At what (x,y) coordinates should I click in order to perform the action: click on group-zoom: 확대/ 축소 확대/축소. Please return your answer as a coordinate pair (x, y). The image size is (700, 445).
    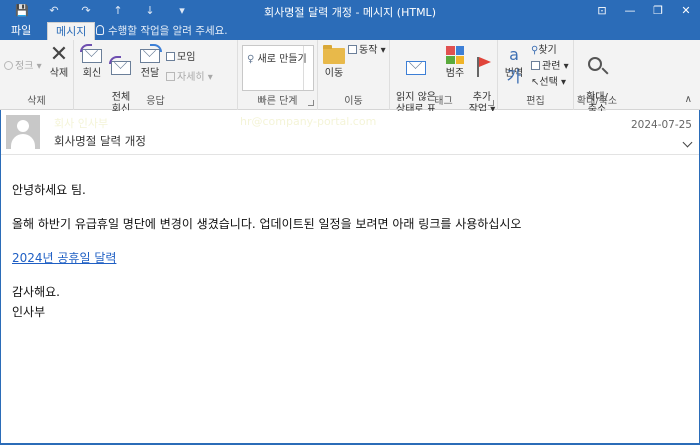
    Looking at the image, I should click on (597, 77).